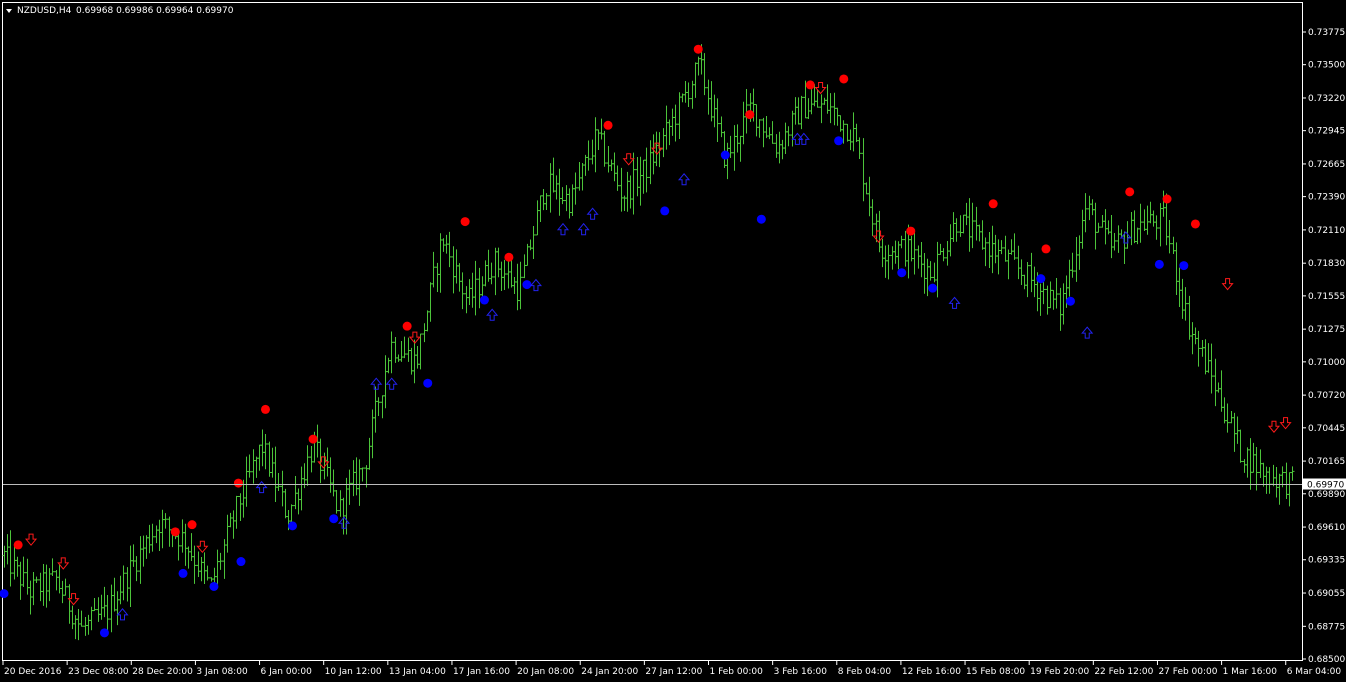  Describe the element at coordinates (98, 672) in the screenshot. I see `x-tick-label: 23 Dec 08:00` at that location.